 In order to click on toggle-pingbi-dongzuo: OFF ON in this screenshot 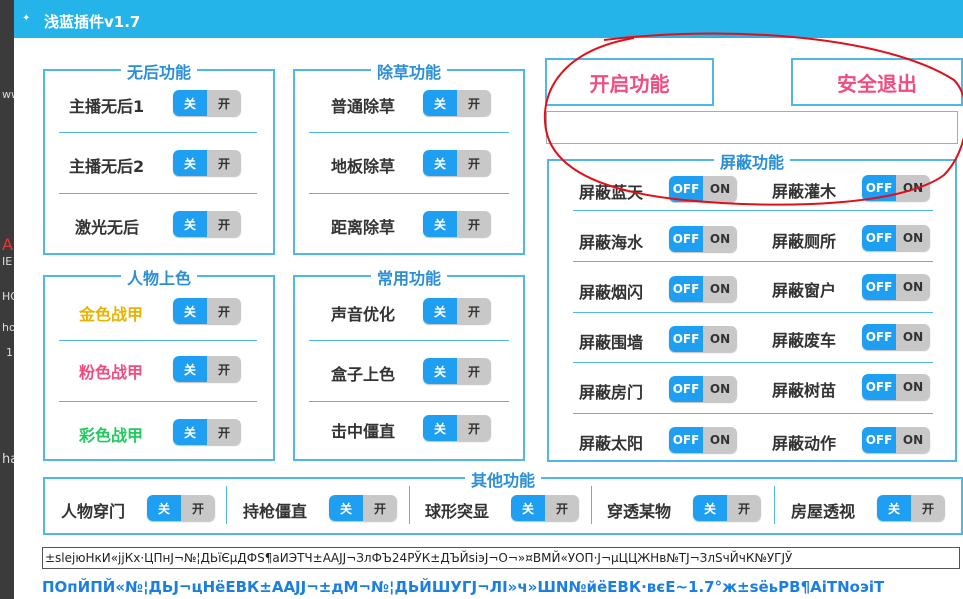, I will do `click(896, 440)`.